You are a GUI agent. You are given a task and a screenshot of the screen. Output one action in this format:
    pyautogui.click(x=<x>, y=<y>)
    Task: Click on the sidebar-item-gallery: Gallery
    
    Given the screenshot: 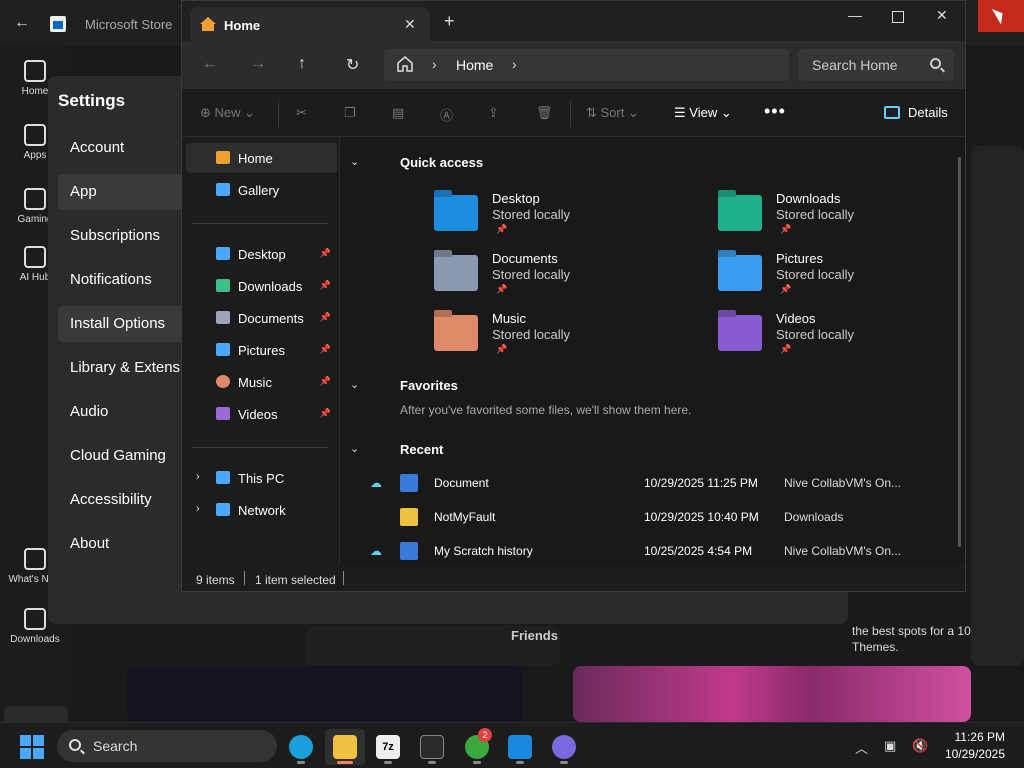 What is the action you would take?
    pyautogui.click(x=261, y=190)
    